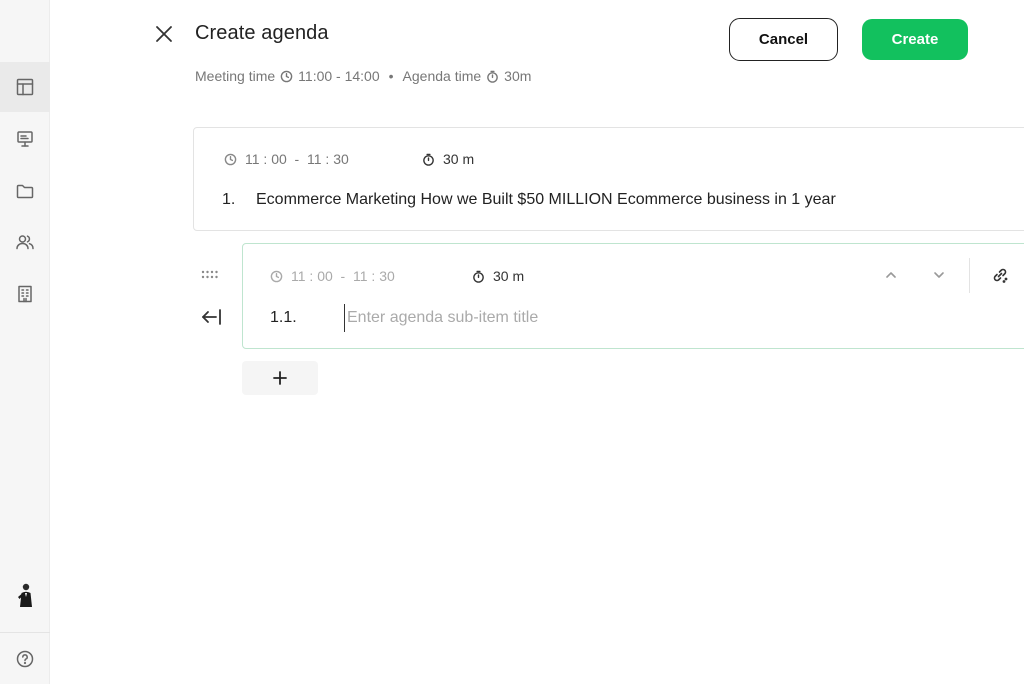 The image size is (1024, 684). What do you see at coordinates (262, 33) in the screenshot?
I see `page-title: Create agenda` at bounding box center [262, 33].